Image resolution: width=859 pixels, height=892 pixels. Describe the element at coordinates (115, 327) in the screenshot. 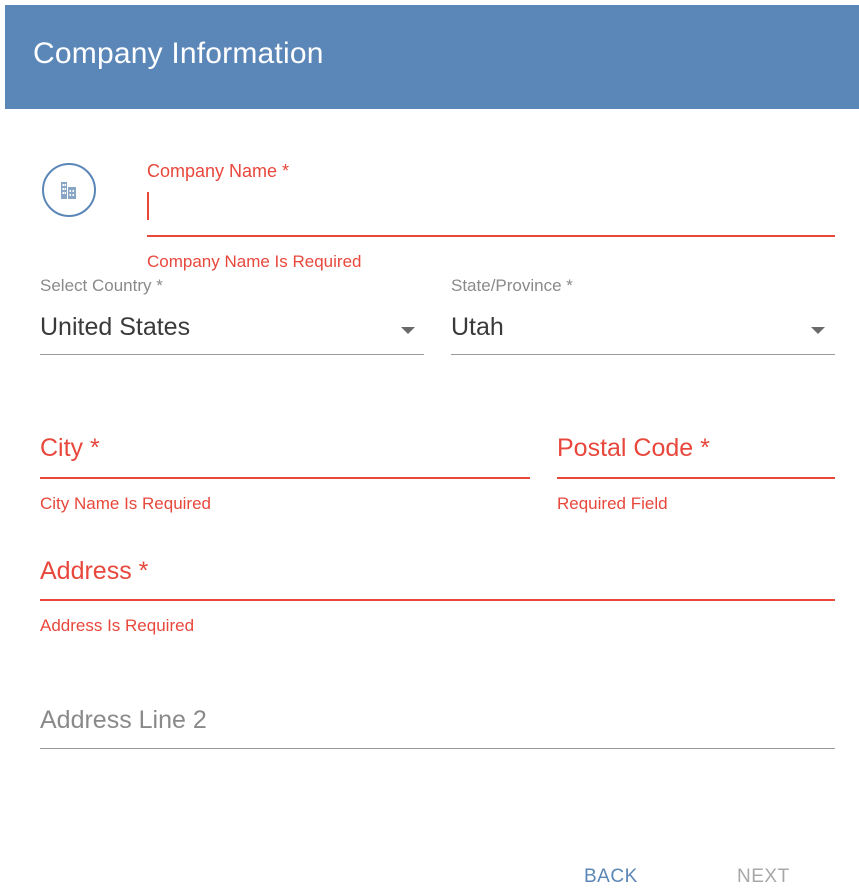

I see `country-value: United States` at that location.